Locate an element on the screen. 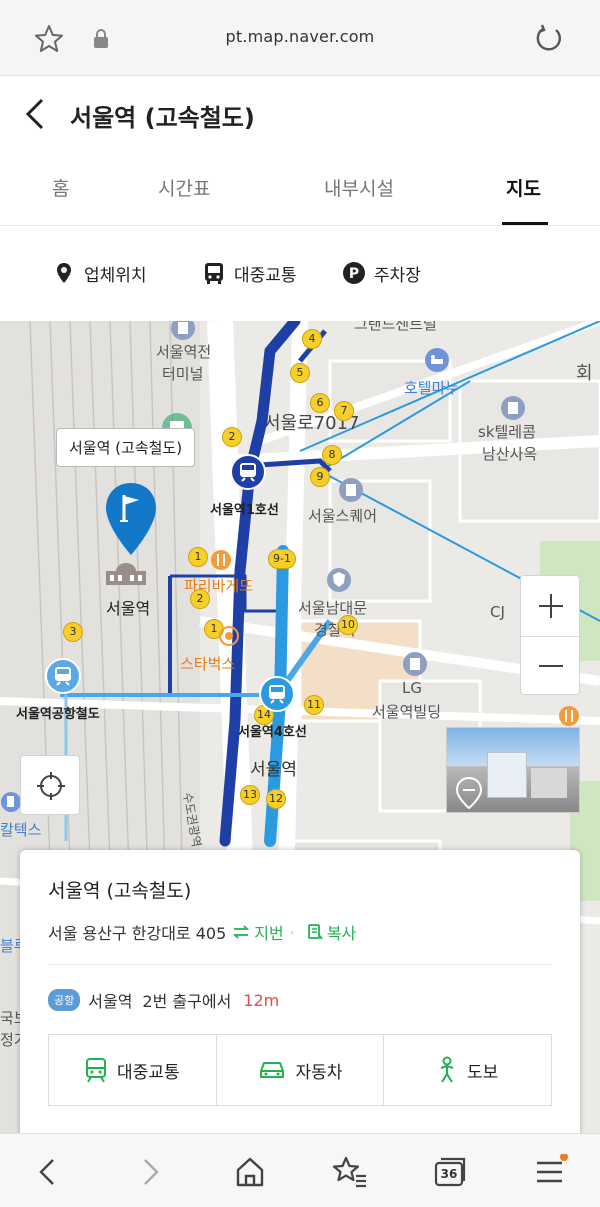 This screenshot has height=1207, width=600. access-distance: 12m is located at coordinates (261, 1000).